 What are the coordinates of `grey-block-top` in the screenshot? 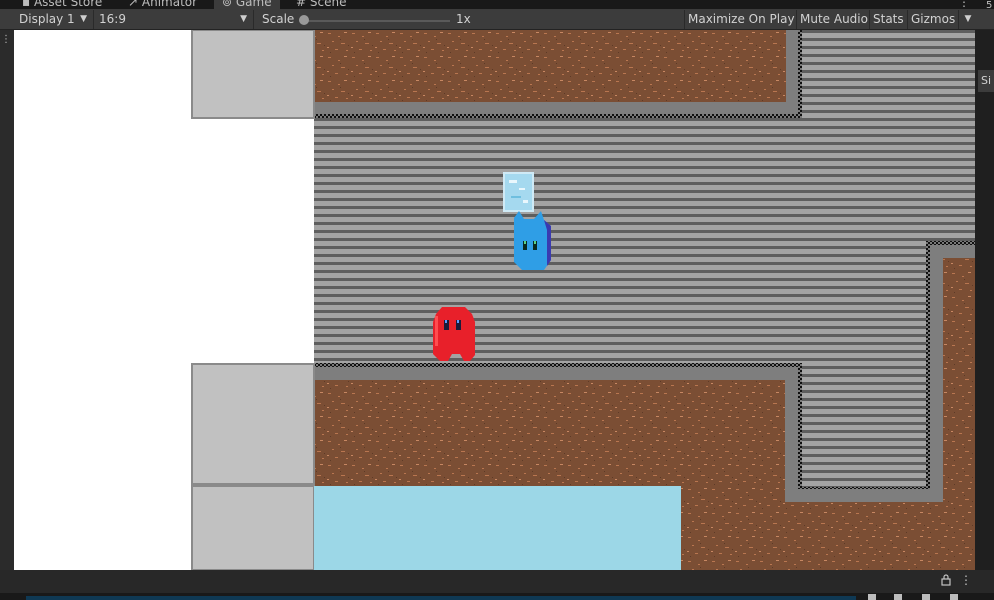 It's located at (253, 74).